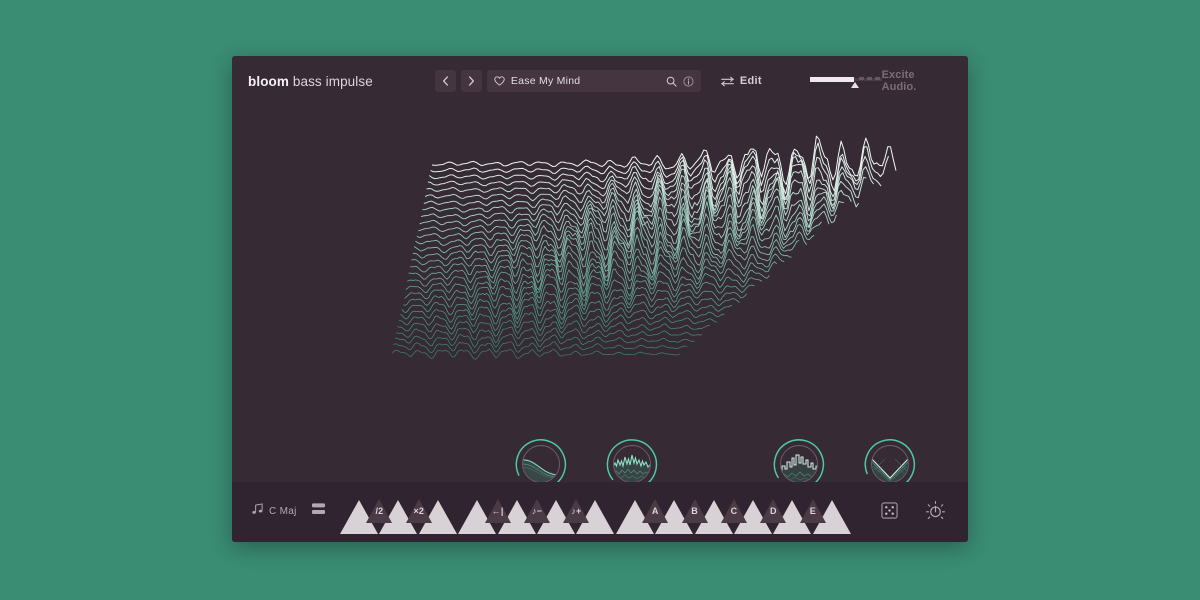 The height and width of the screenshot is (600, 1200). I want to click on edit-button: Edit, so click(741, 81).